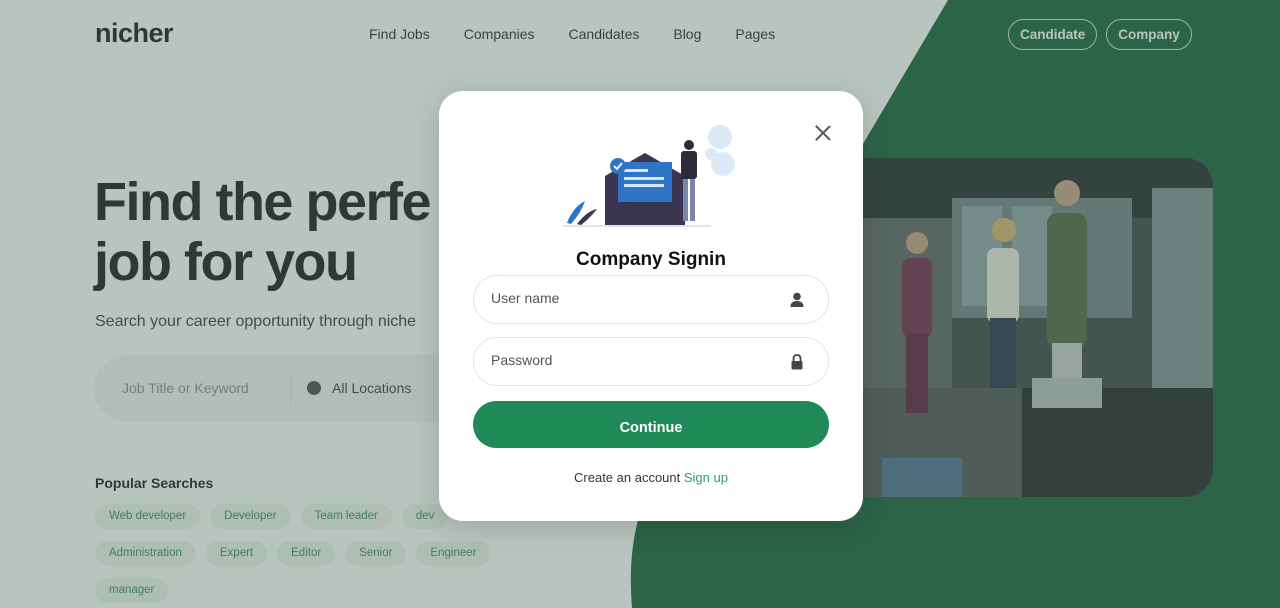 Image resolution: width=1280 pixels, height=608 pixels. What do you see at coordinates (651, 259) in the screenshot?
I see `modal-title: Company Signin` at bounding box center [651, 259].